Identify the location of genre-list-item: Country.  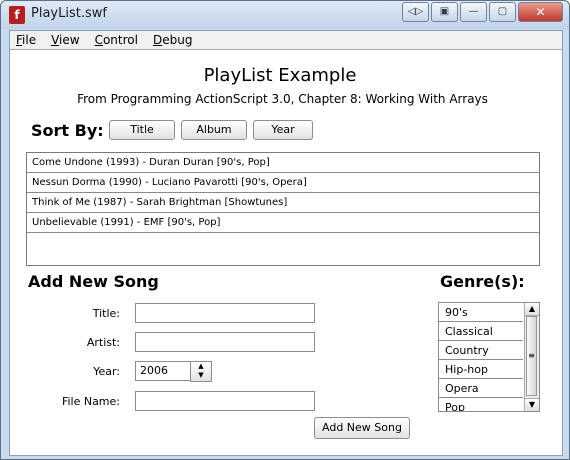
(481, 350).